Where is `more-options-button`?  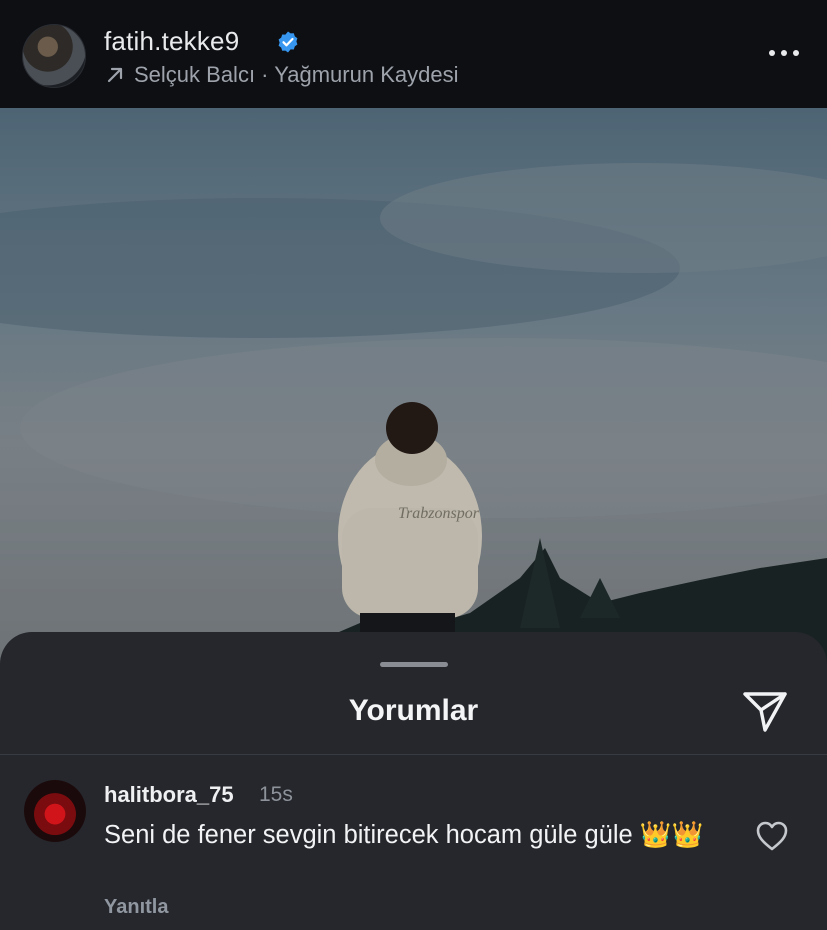
more-options-button is located at coordinates (784, 53).